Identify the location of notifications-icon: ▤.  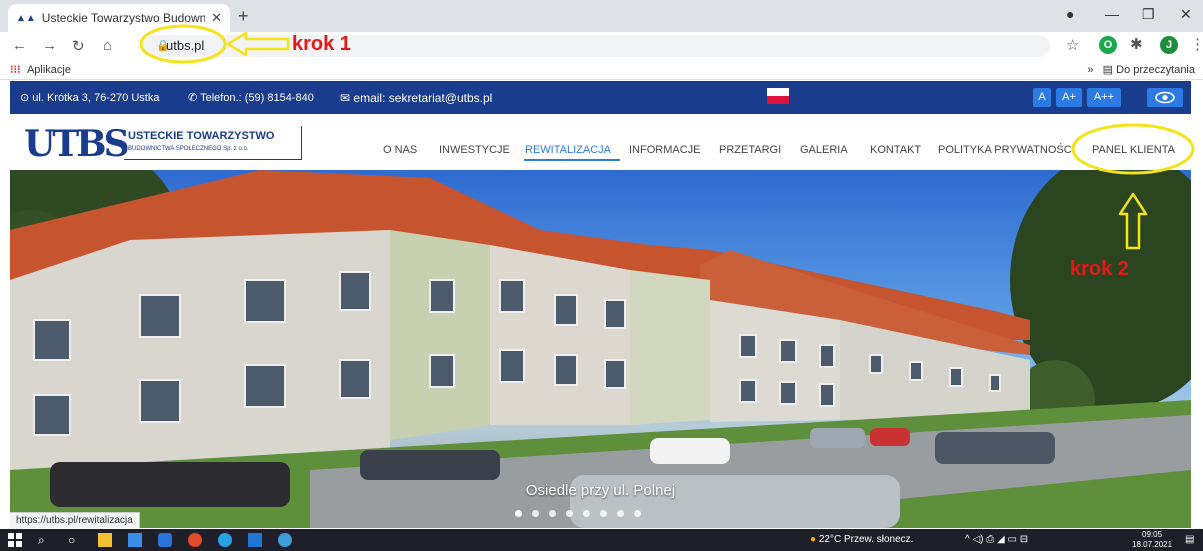
(1189, 539).